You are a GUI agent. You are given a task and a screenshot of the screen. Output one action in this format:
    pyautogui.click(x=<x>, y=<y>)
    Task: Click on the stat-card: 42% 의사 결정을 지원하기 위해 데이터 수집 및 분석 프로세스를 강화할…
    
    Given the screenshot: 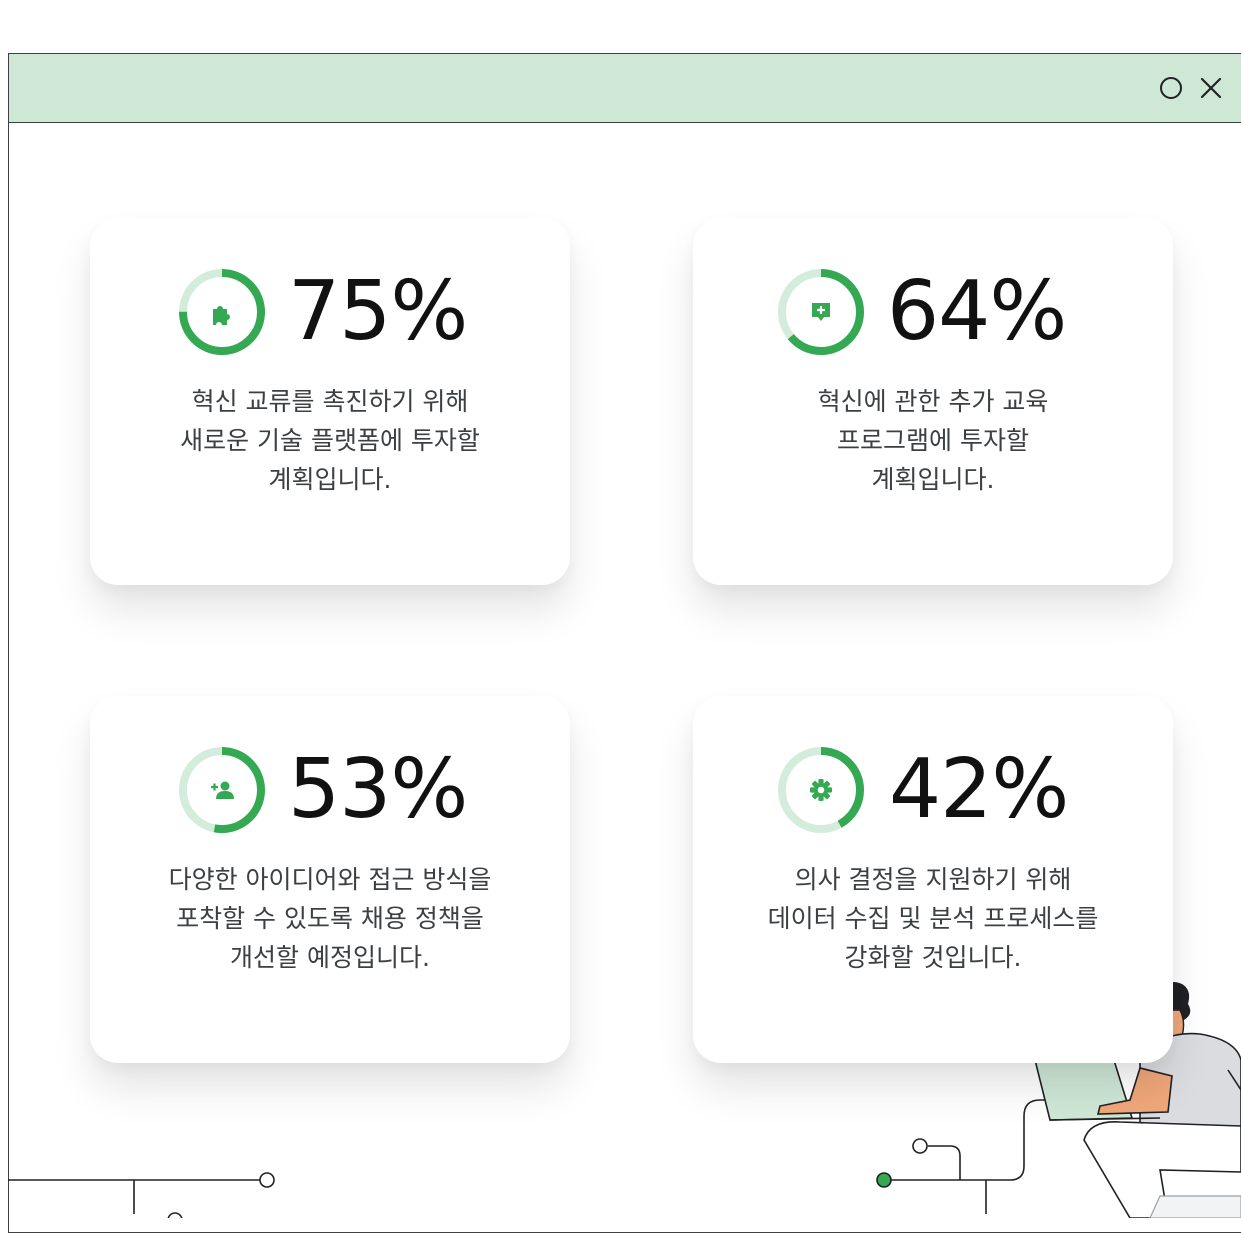 What is the action you would take?
    pyautogui.click(x=933, y=879)
    